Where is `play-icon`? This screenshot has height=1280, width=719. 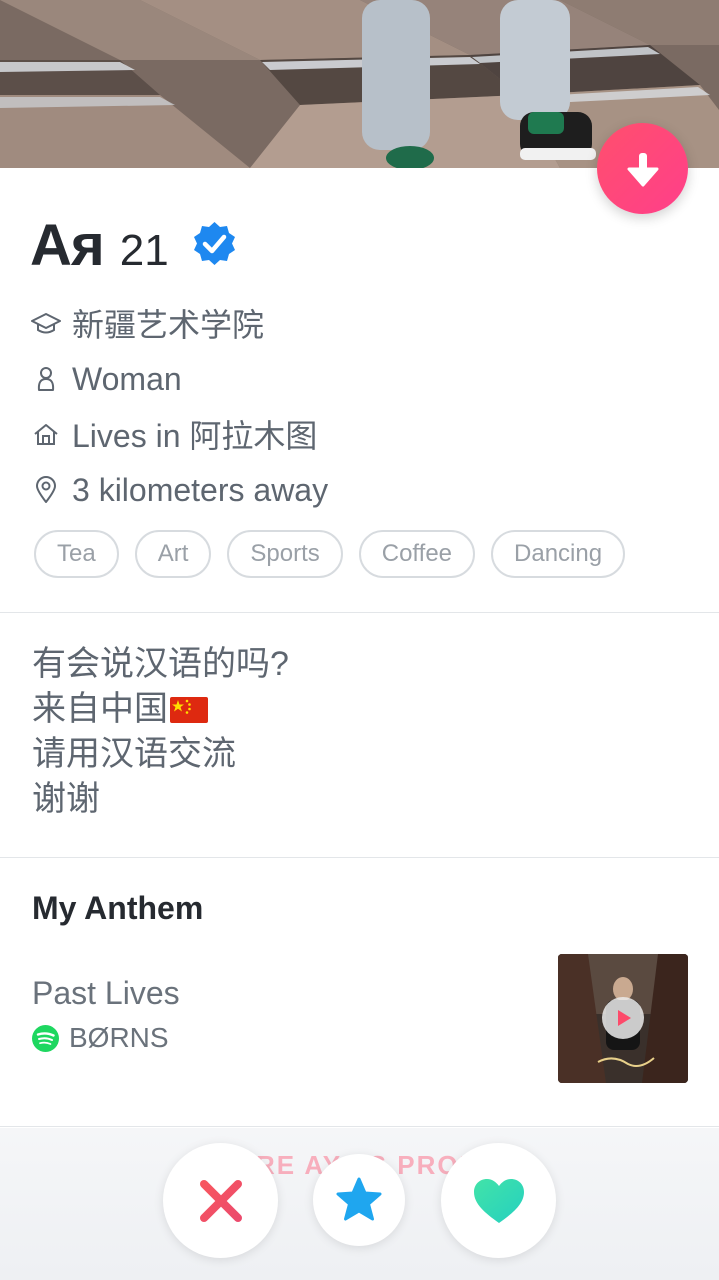 play-icon is located at coordinates (624, 1018).